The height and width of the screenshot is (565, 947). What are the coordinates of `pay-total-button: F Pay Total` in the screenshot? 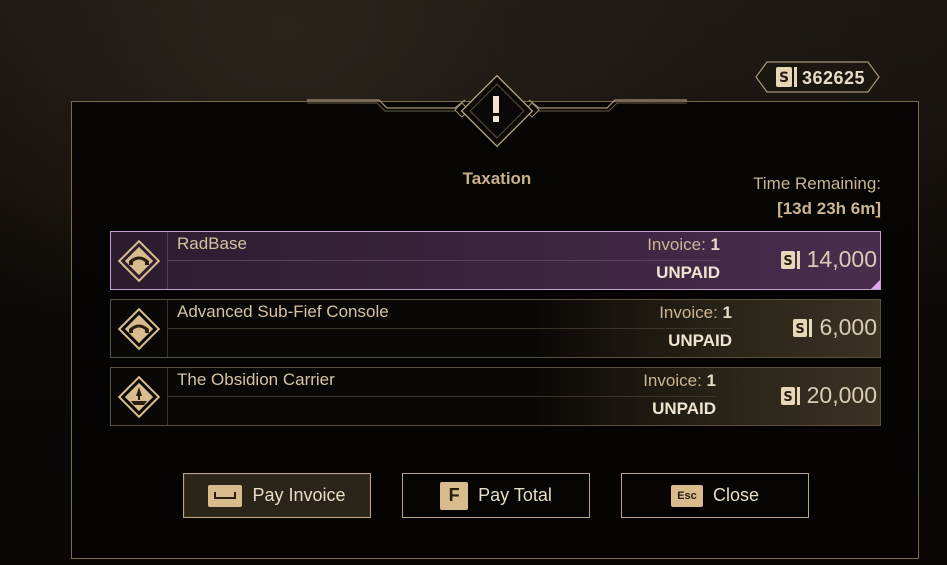 It's located at (496, 495).